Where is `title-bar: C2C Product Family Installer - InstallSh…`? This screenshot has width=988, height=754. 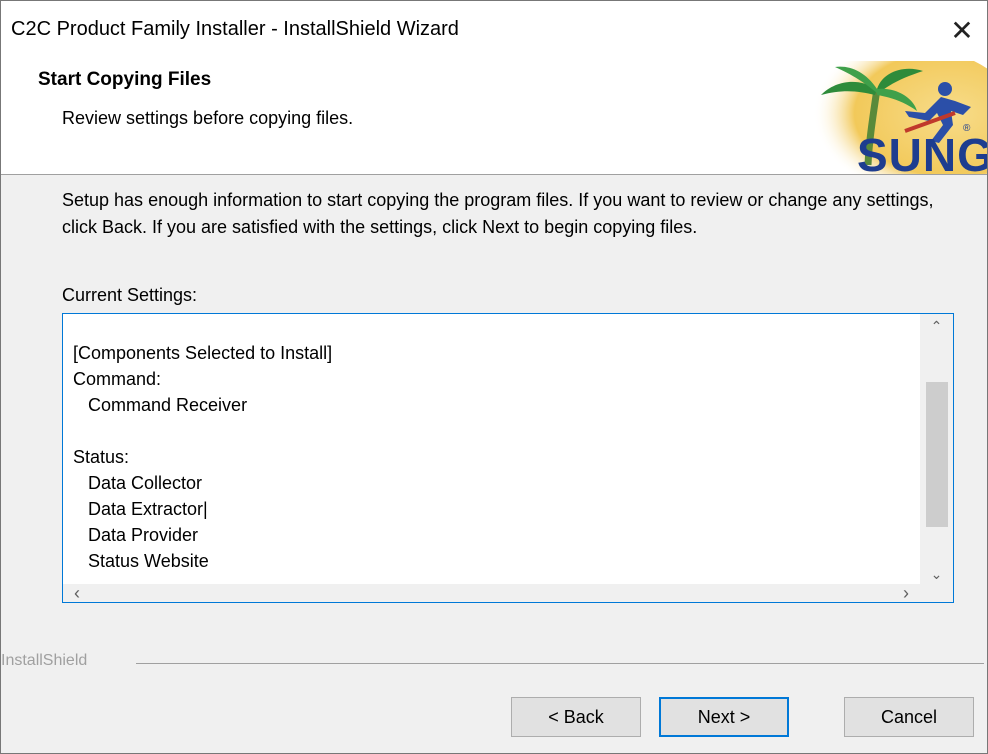
title-bar: C2C Product Family Installer - InstallSh… is located at coordinates (494, 31).